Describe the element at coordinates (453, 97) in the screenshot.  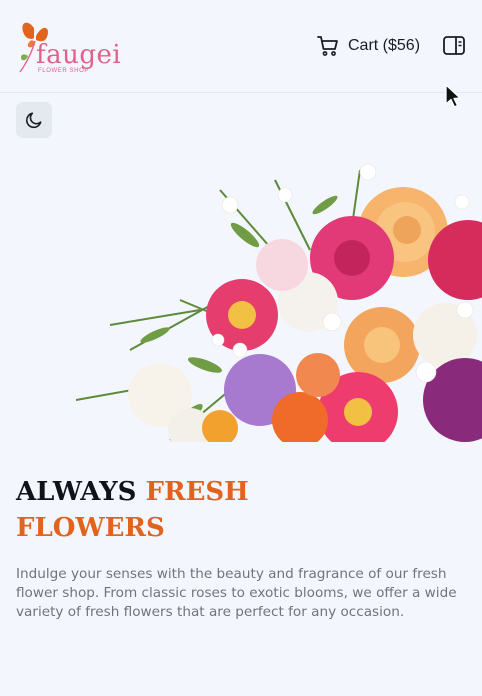
I see `mouse-pointer-icon` at that location.